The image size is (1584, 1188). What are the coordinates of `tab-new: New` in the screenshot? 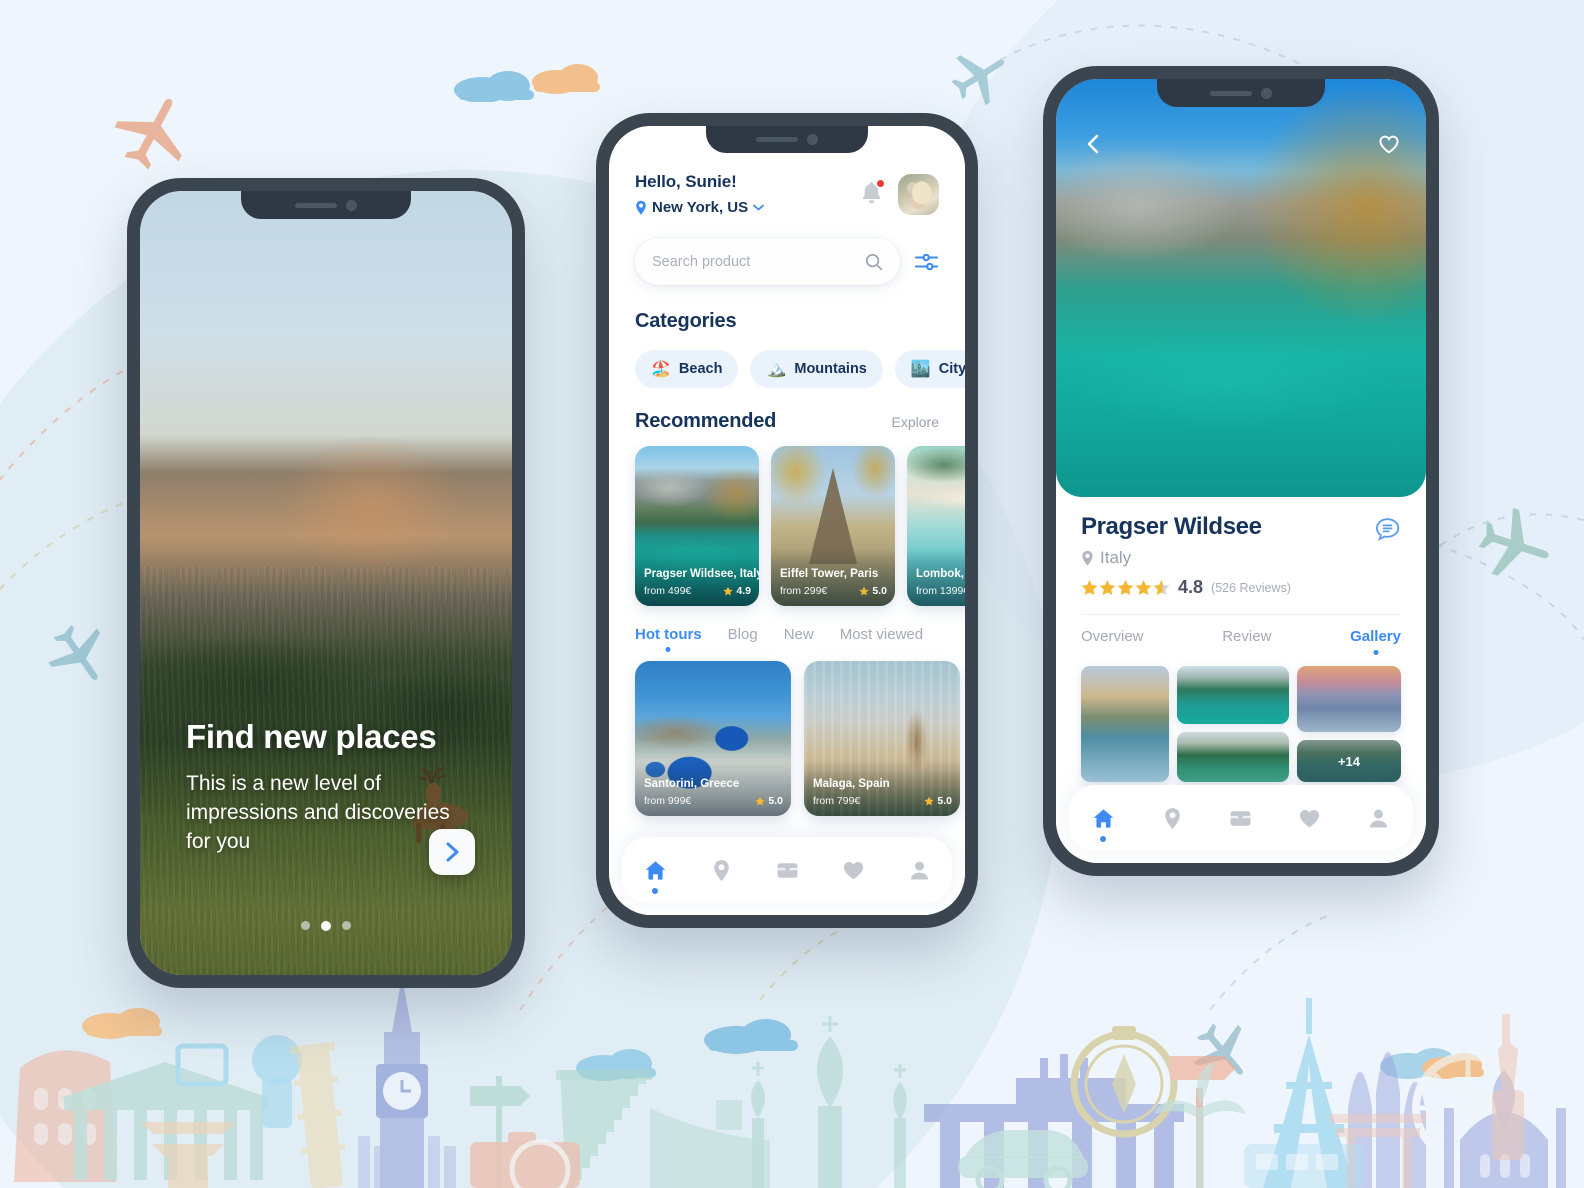 It's located at (799, 634).